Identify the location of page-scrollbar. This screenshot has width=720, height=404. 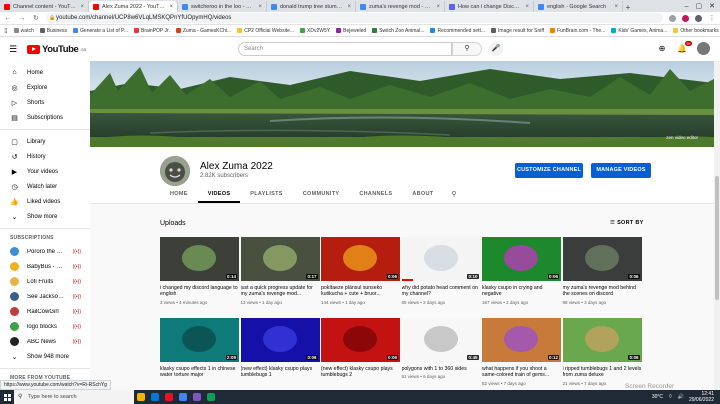
(717, 225).